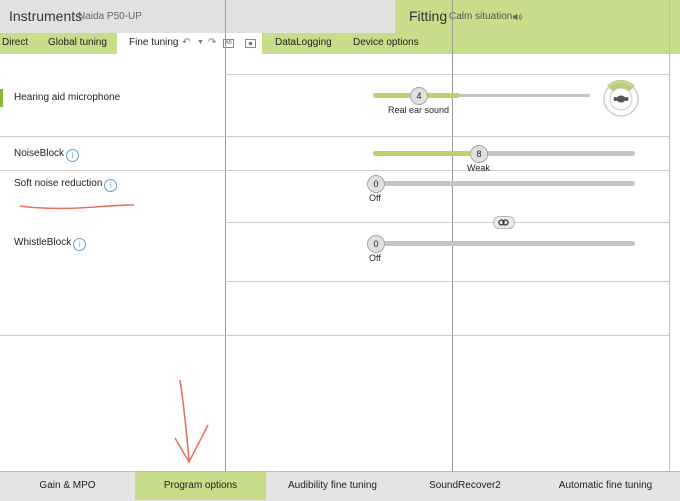 This screenshot has width=680, height=501. I want to click on bottom-tab-gain-mpo: Gain & MPO, so click(67, 486).